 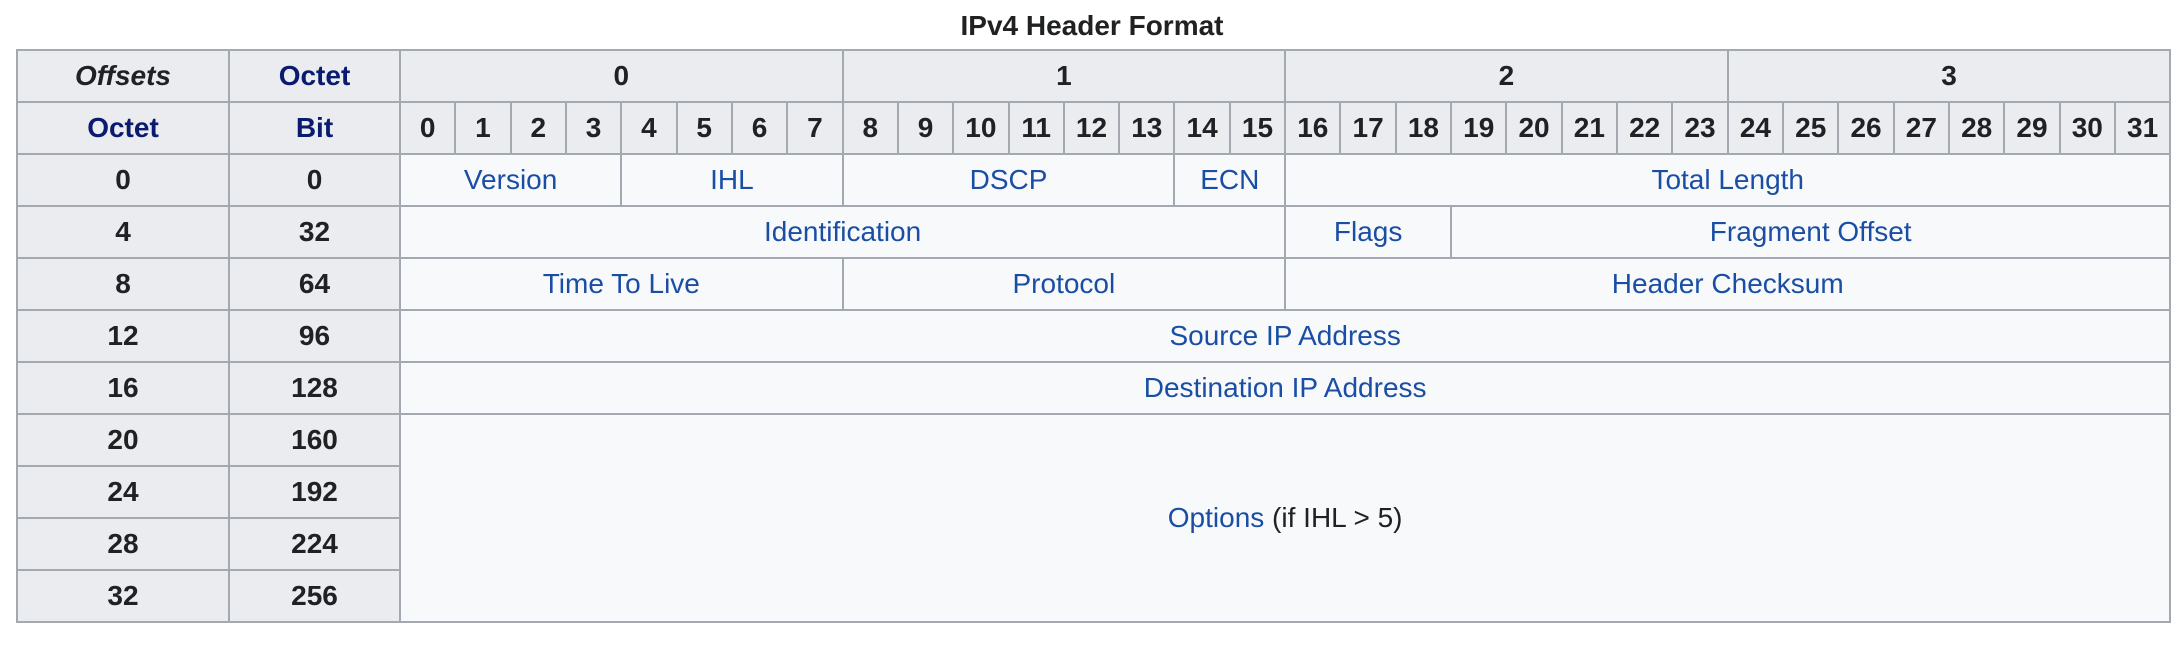 What do you see at coordinates (123, 492) in the screenshot?
I see `row-octet-offset: 24` at bounding box center [123, 492].